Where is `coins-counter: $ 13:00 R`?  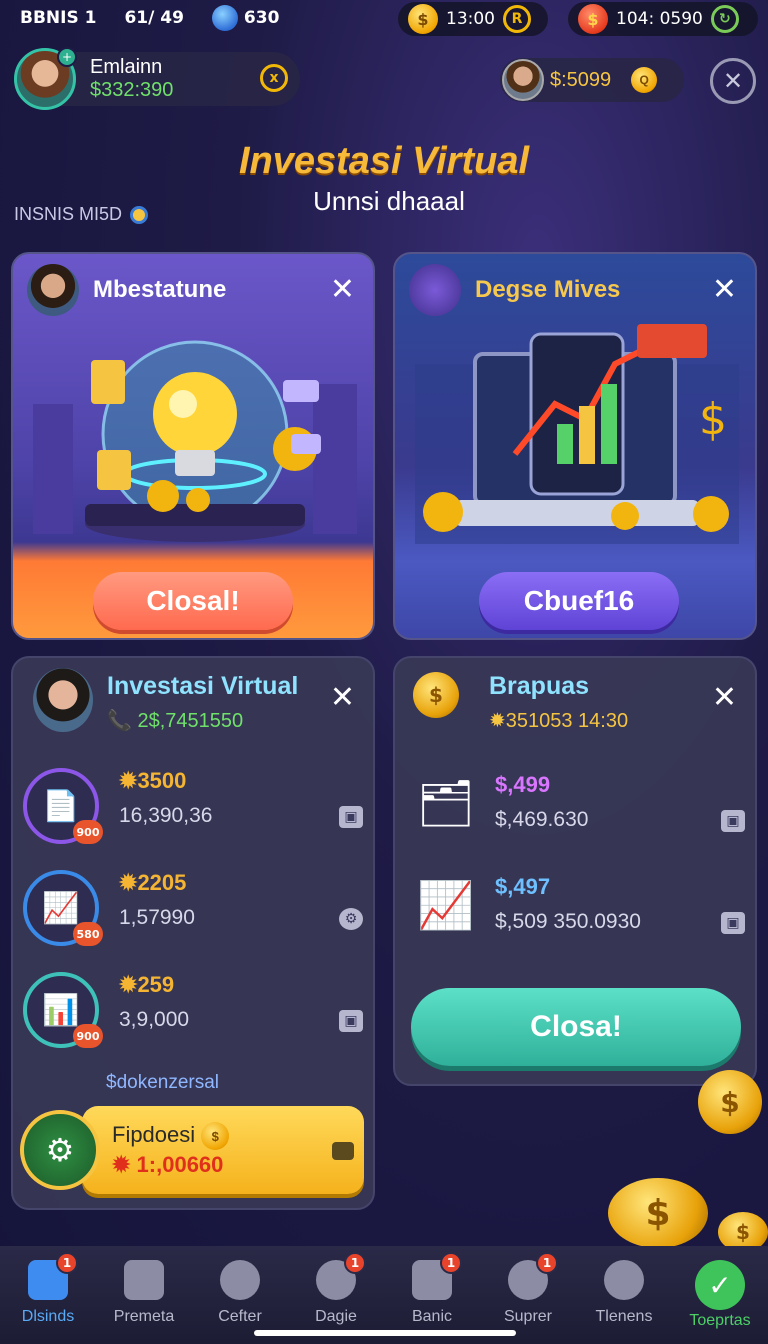 coins-counter: $ 13:00 R is located at coordinates (473, 19).